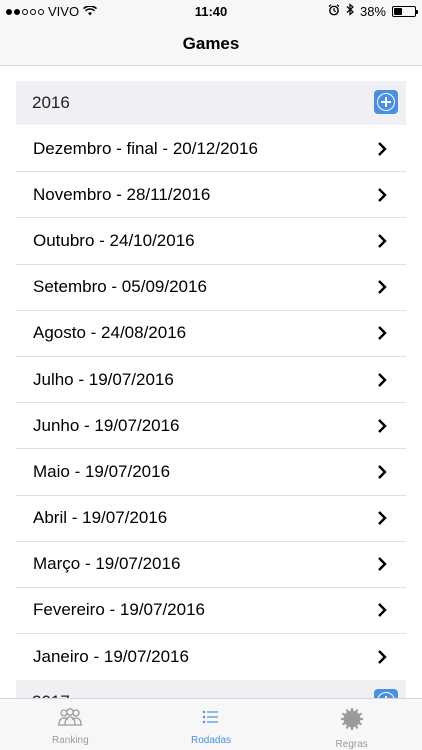 The height and width of the screenshot is (750, 422). Describe the element at coordinates (119, 610) in the screenshot. I see `list-item-label: Fevereiro - 19/07/2016` at that location.